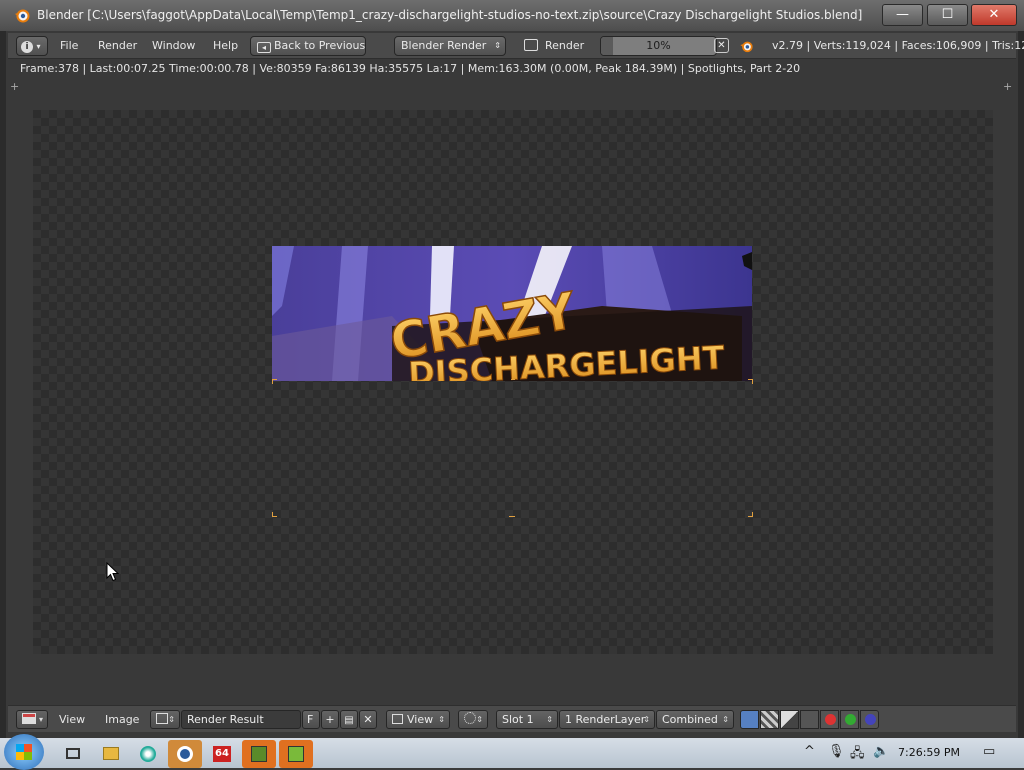 The width and height of the screenshot is (1024, 770). Describe the element at coordinates (397, 719) in the screenshot. I see `view-icon` at that location.